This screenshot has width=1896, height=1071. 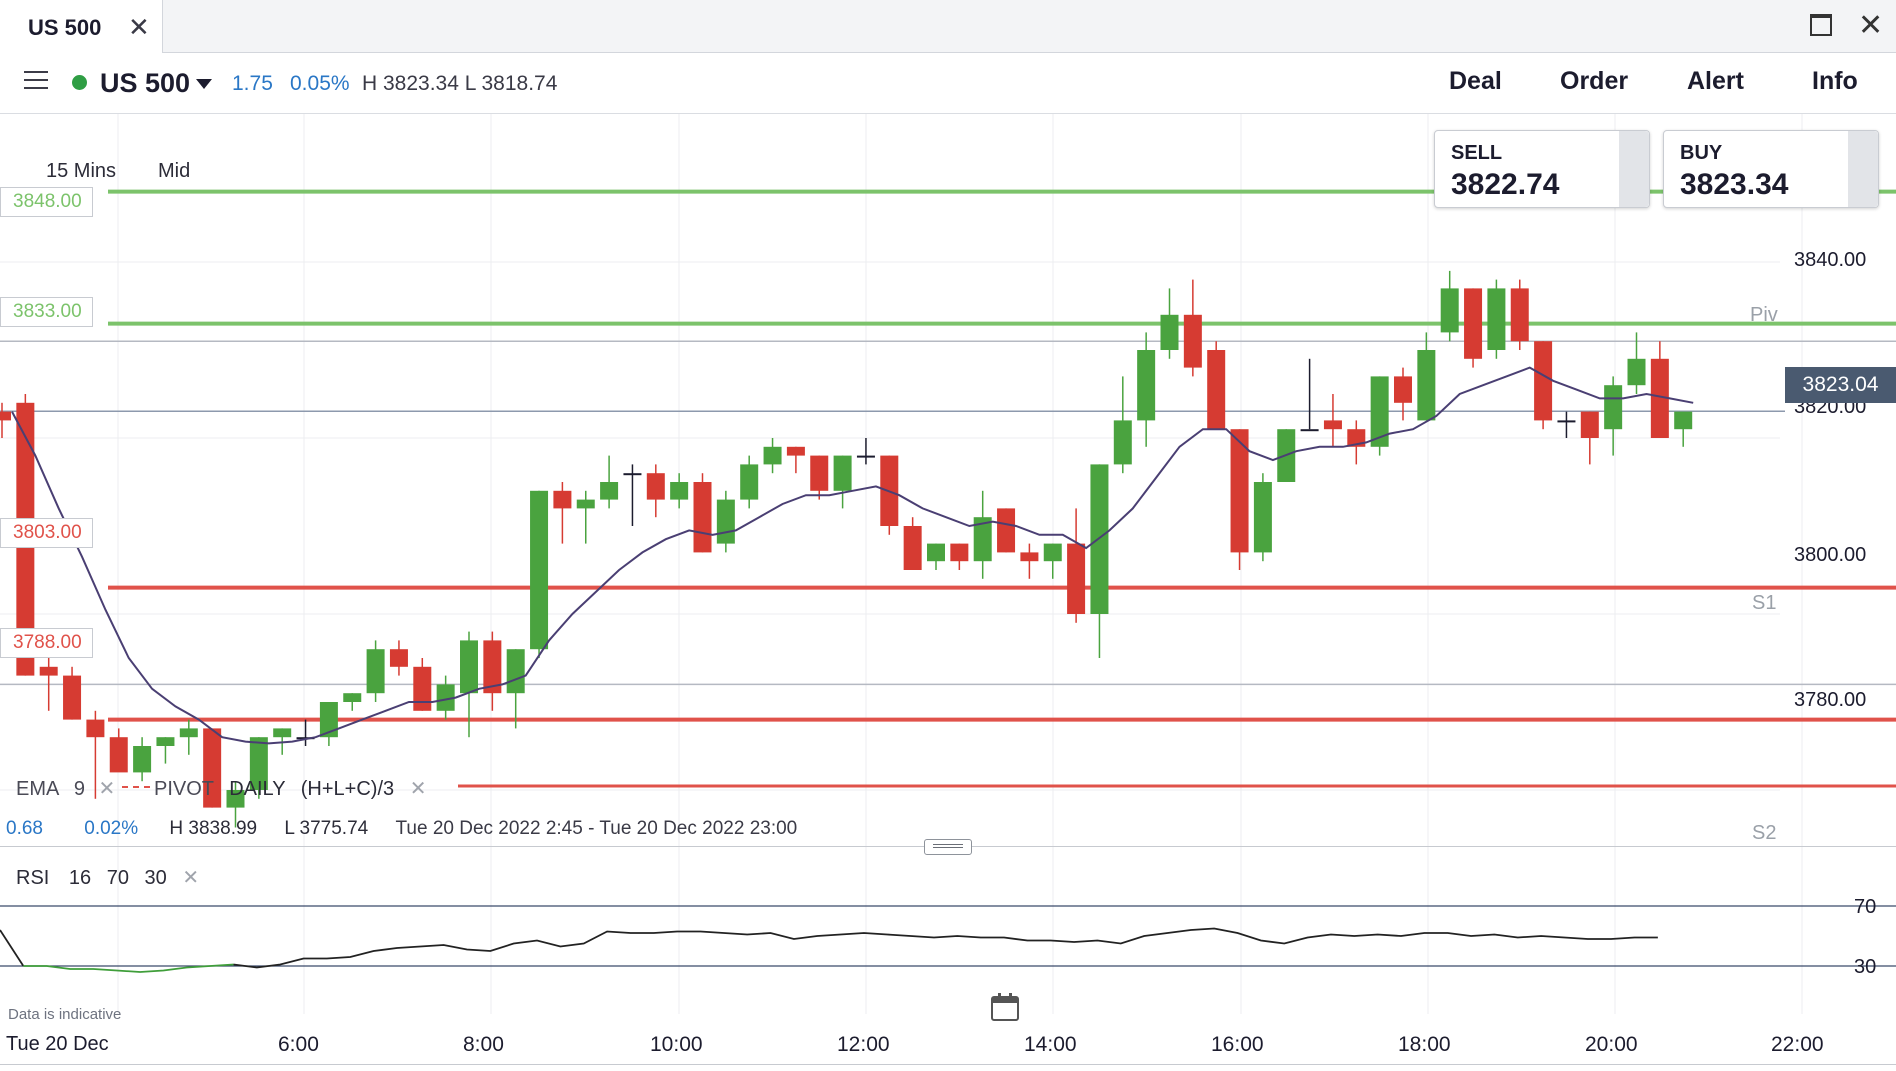 What do you see at coordinates (174, 171) in the screenshot?
I see `price-type-selector: Mid` at bounding box center [174, 171].